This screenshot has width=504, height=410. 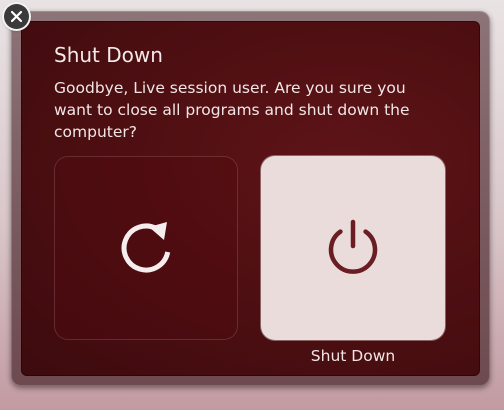 What do you see at coordinates (108, 55) in the screenshot?
I see `dialog-title: Shut Down` at bounding box center [108, 55].